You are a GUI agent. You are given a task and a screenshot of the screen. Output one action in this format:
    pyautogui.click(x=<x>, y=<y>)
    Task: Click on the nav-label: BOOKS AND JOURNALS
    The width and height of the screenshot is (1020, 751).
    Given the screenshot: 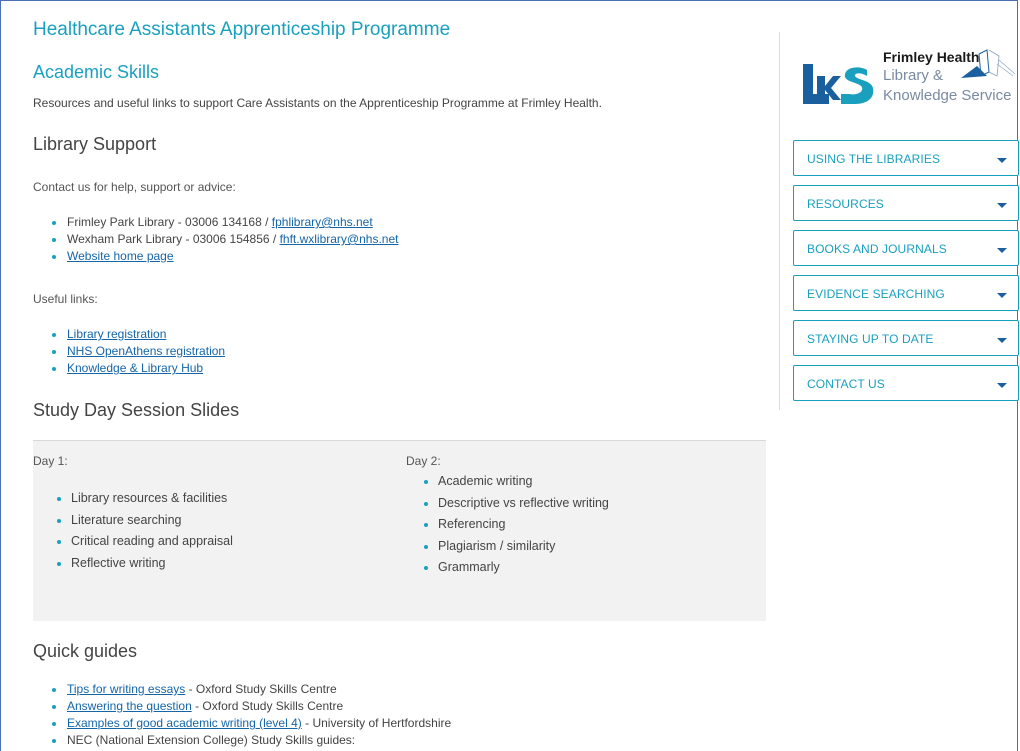 What is the action you would take?
    pyautogui.click(x=877, y=249)
    